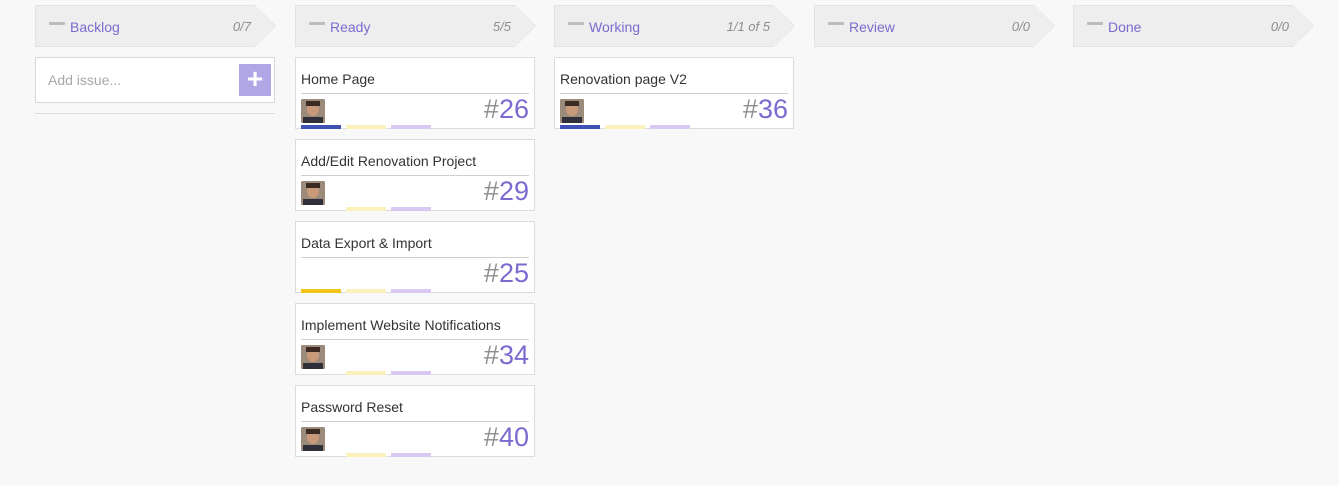  What do you see at coordinates (155, 26) in the screenshot?
I see `column-header: Backlog 0/7` at bounding box center [155, 26].